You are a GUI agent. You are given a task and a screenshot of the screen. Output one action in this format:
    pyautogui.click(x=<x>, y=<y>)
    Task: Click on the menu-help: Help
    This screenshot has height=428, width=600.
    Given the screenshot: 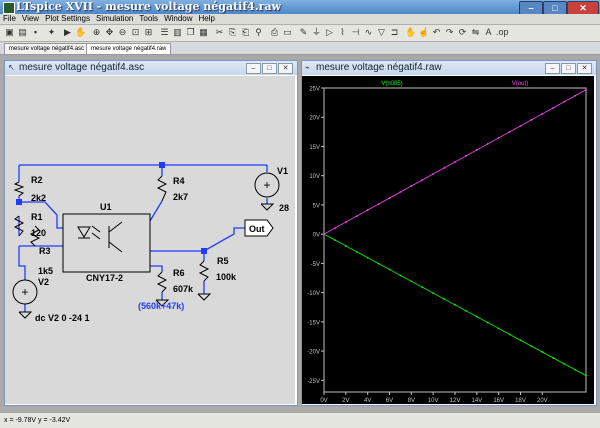 What is the action you would take?
    pyautogui.click(x=207, y=19)
    